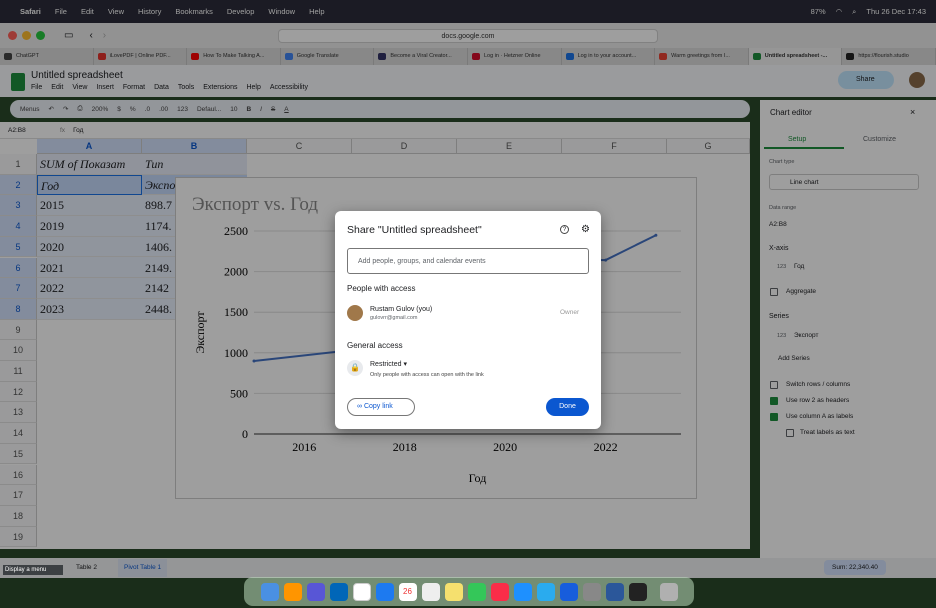  Describe the element at coordinates (585, 229) in the screenshot. I see `gear-icon: ⚙` at that location.